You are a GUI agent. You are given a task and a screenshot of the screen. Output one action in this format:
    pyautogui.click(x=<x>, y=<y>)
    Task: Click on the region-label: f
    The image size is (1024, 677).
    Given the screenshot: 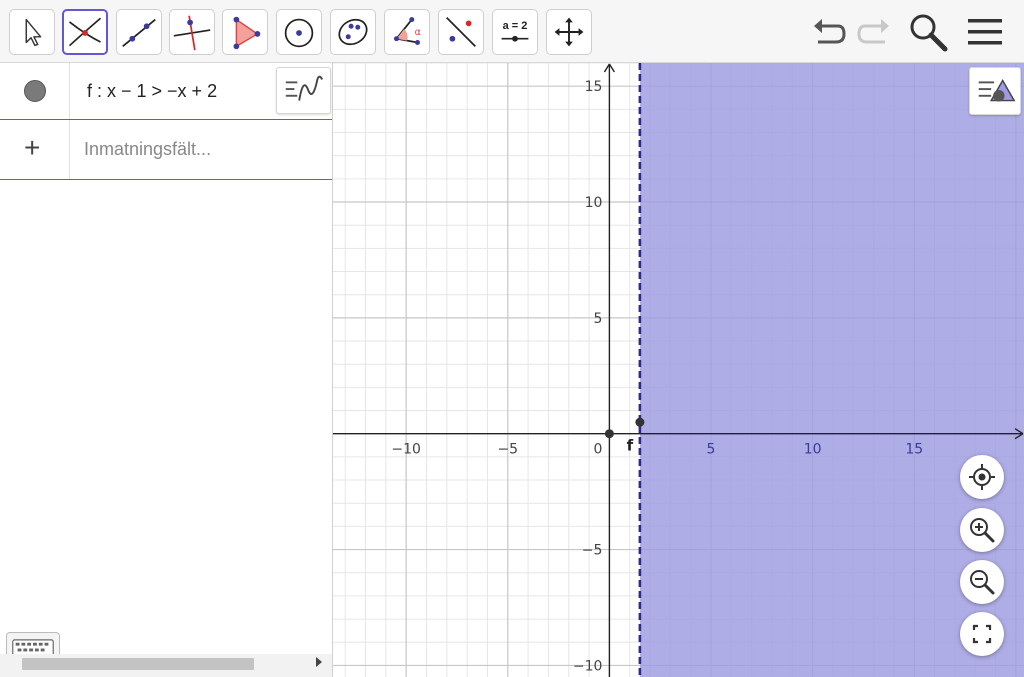 What is the action you would take?
    pyautogui.click(x=630, y=446)
    